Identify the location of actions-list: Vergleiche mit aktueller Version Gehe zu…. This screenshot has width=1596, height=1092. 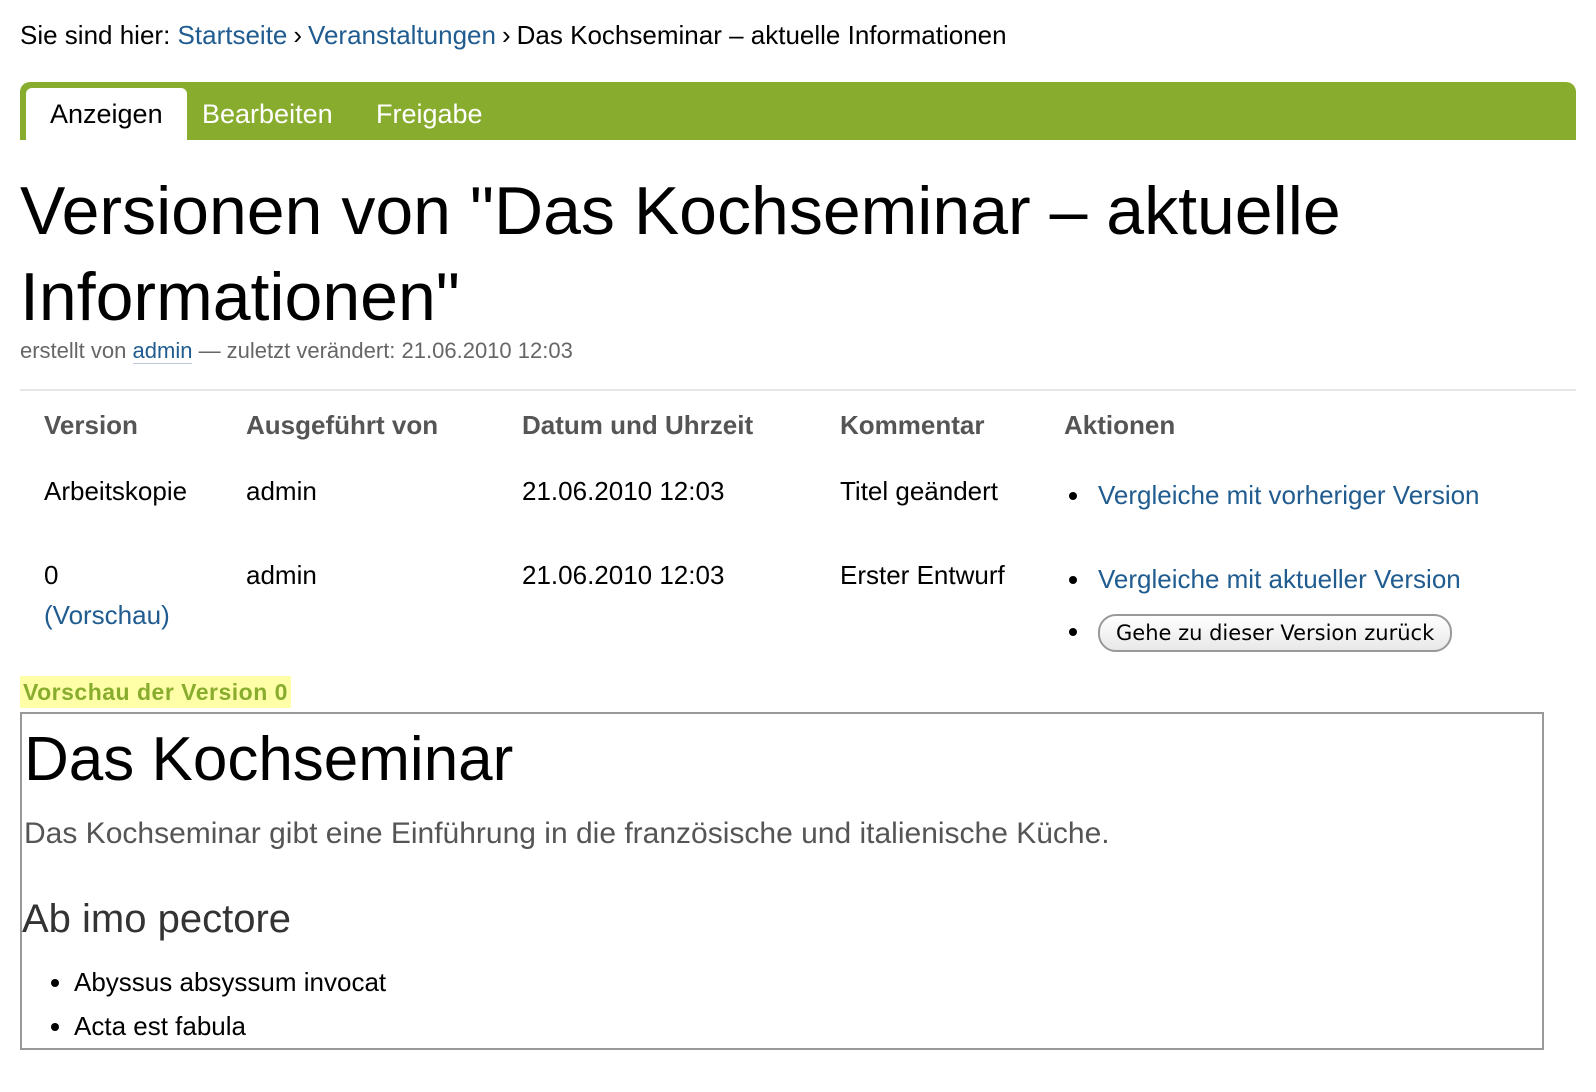
(1272, 605).